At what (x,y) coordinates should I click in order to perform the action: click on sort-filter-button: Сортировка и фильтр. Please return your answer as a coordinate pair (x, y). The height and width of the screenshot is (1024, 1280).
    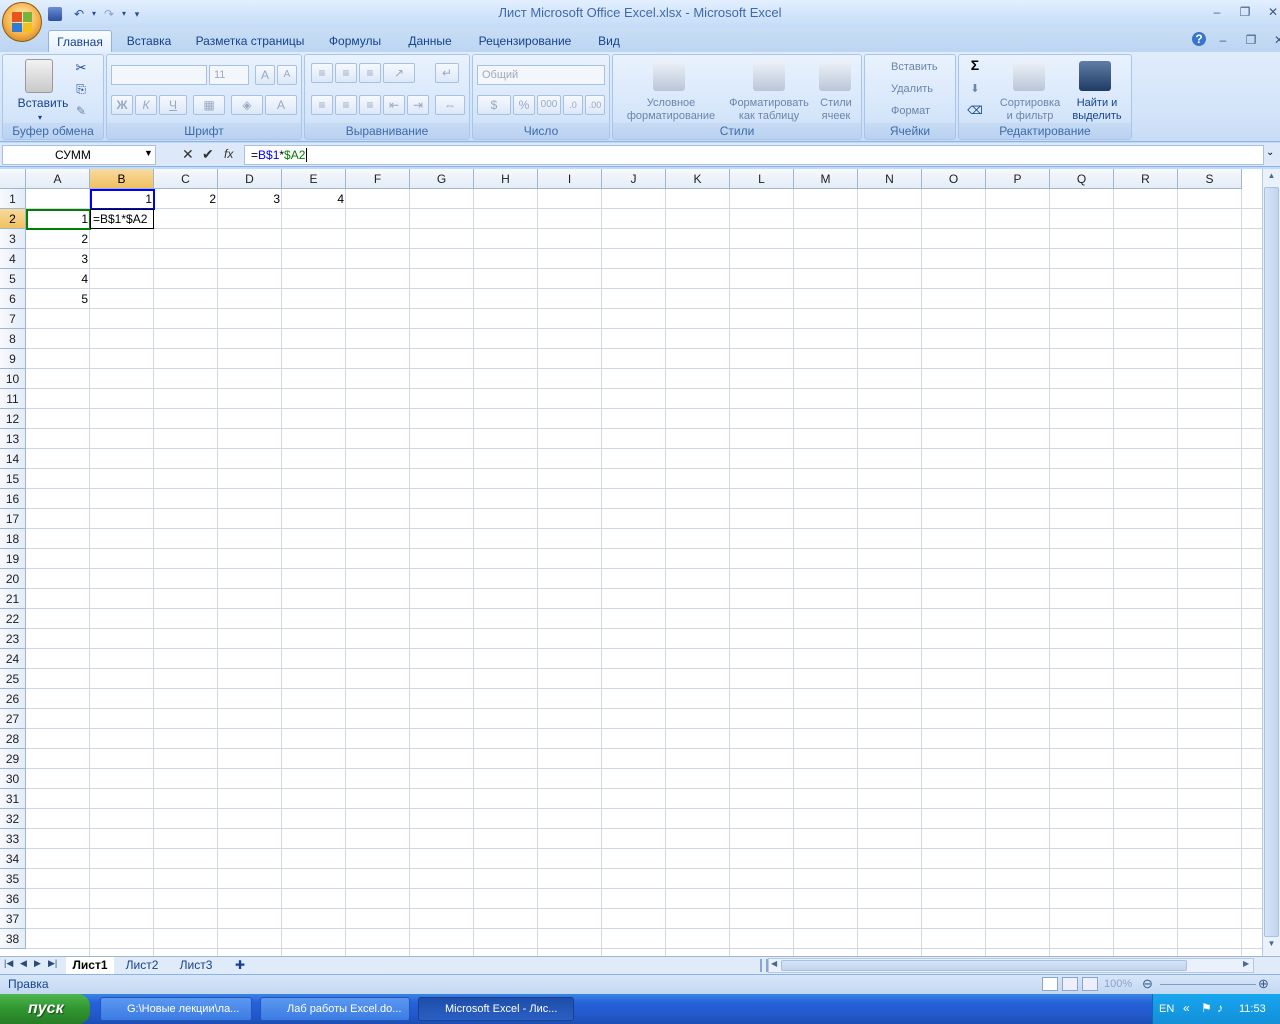
    Looking at the image, I should click on (1030, 110).